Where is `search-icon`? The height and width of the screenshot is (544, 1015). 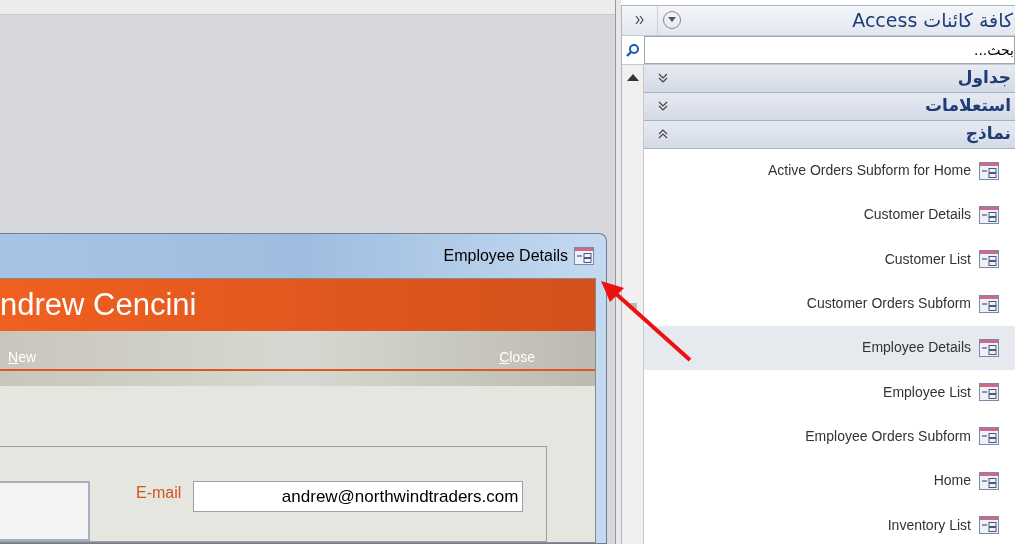
search-icon is located at coordinates (633, 49).